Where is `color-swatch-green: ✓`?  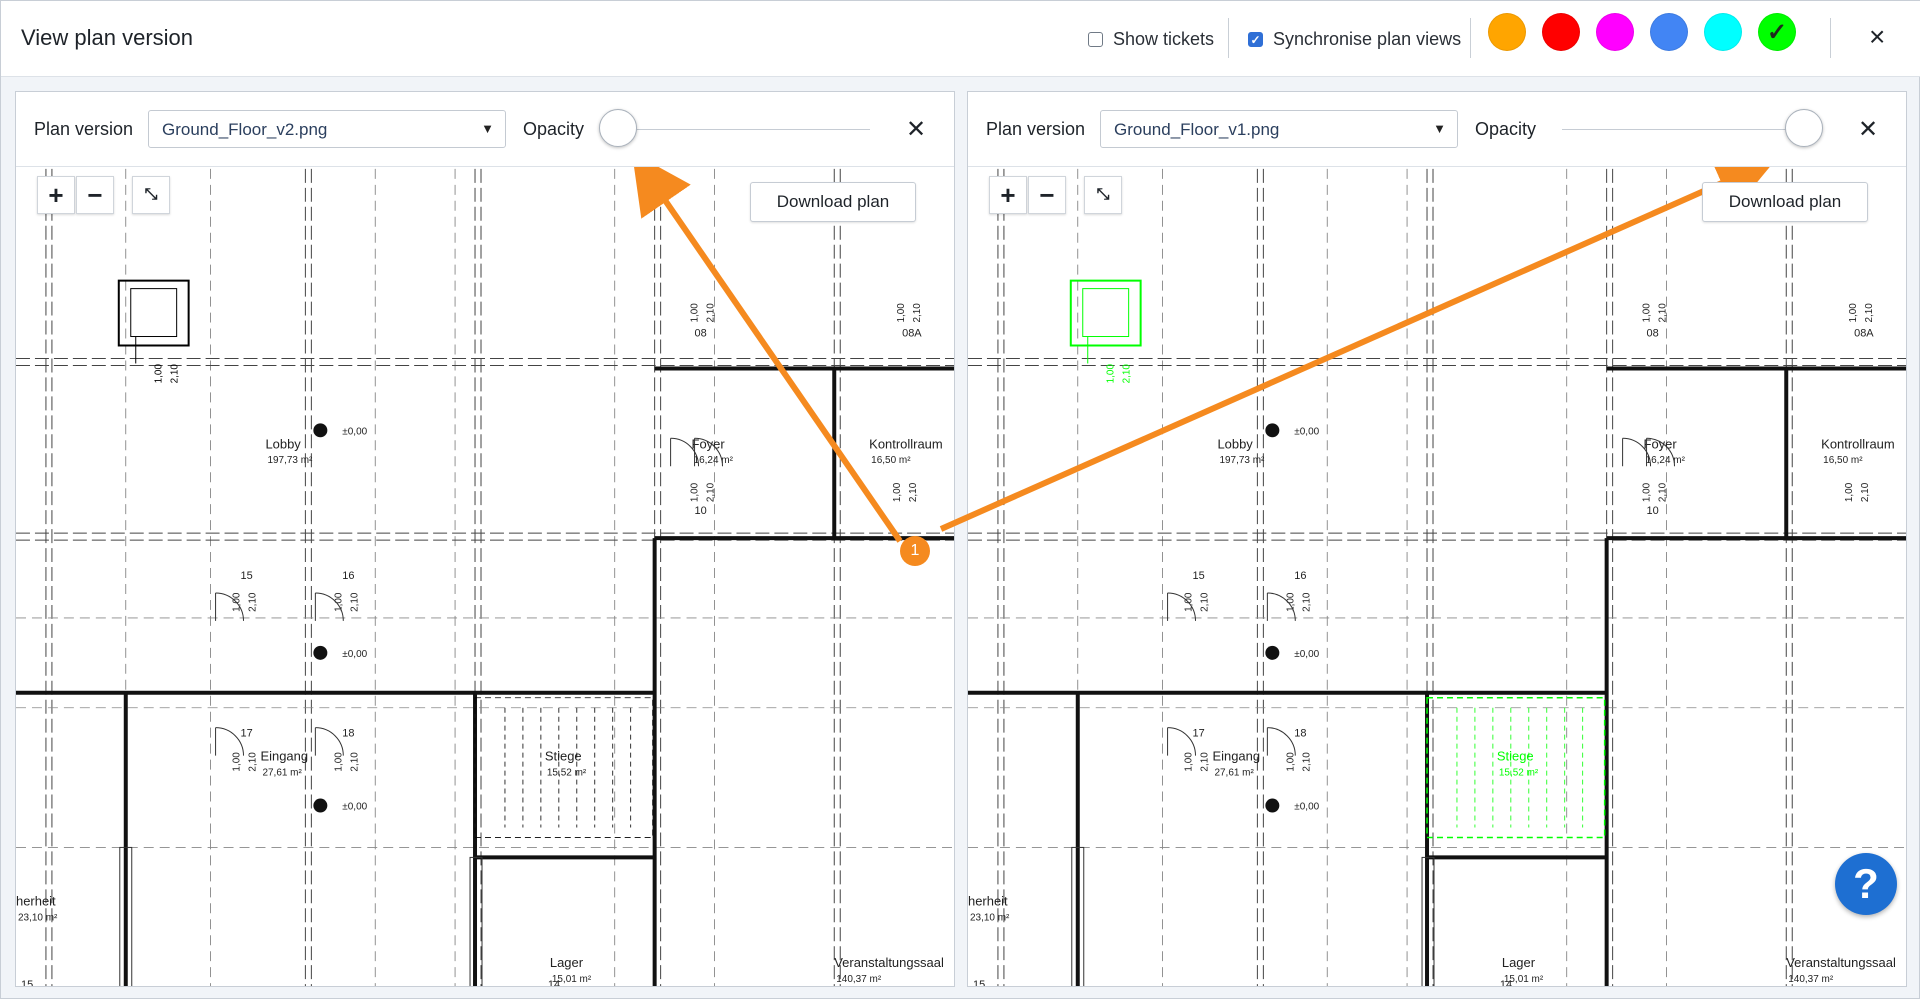 color-swatch-green: ✓ is located at coordinates (1777, 32).